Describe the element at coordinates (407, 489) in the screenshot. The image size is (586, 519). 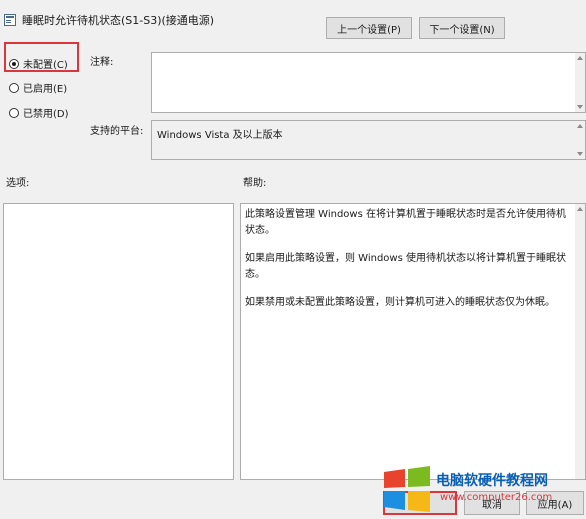
I see `windows-logo-icon` at that location.